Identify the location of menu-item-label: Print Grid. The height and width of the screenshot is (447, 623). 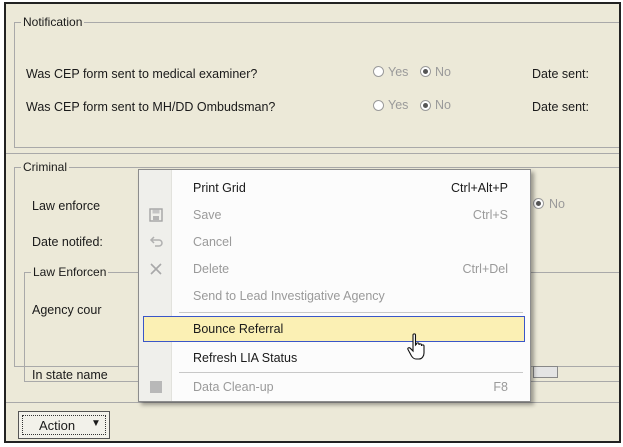
(219, 188).